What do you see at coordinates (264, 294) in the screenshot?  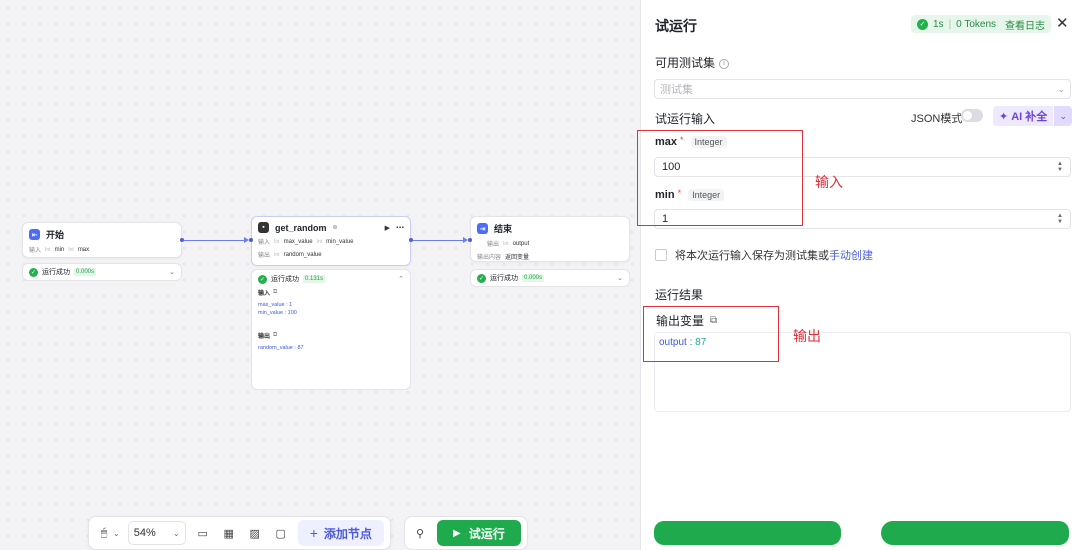 I see `detail-input-label: 输入` at bounding box center [264, 294].